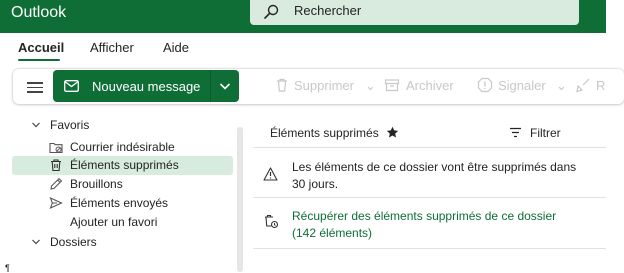 The height and width of the screenshot is (273, 624). I want to click on filter-icon, so click(515, 132).